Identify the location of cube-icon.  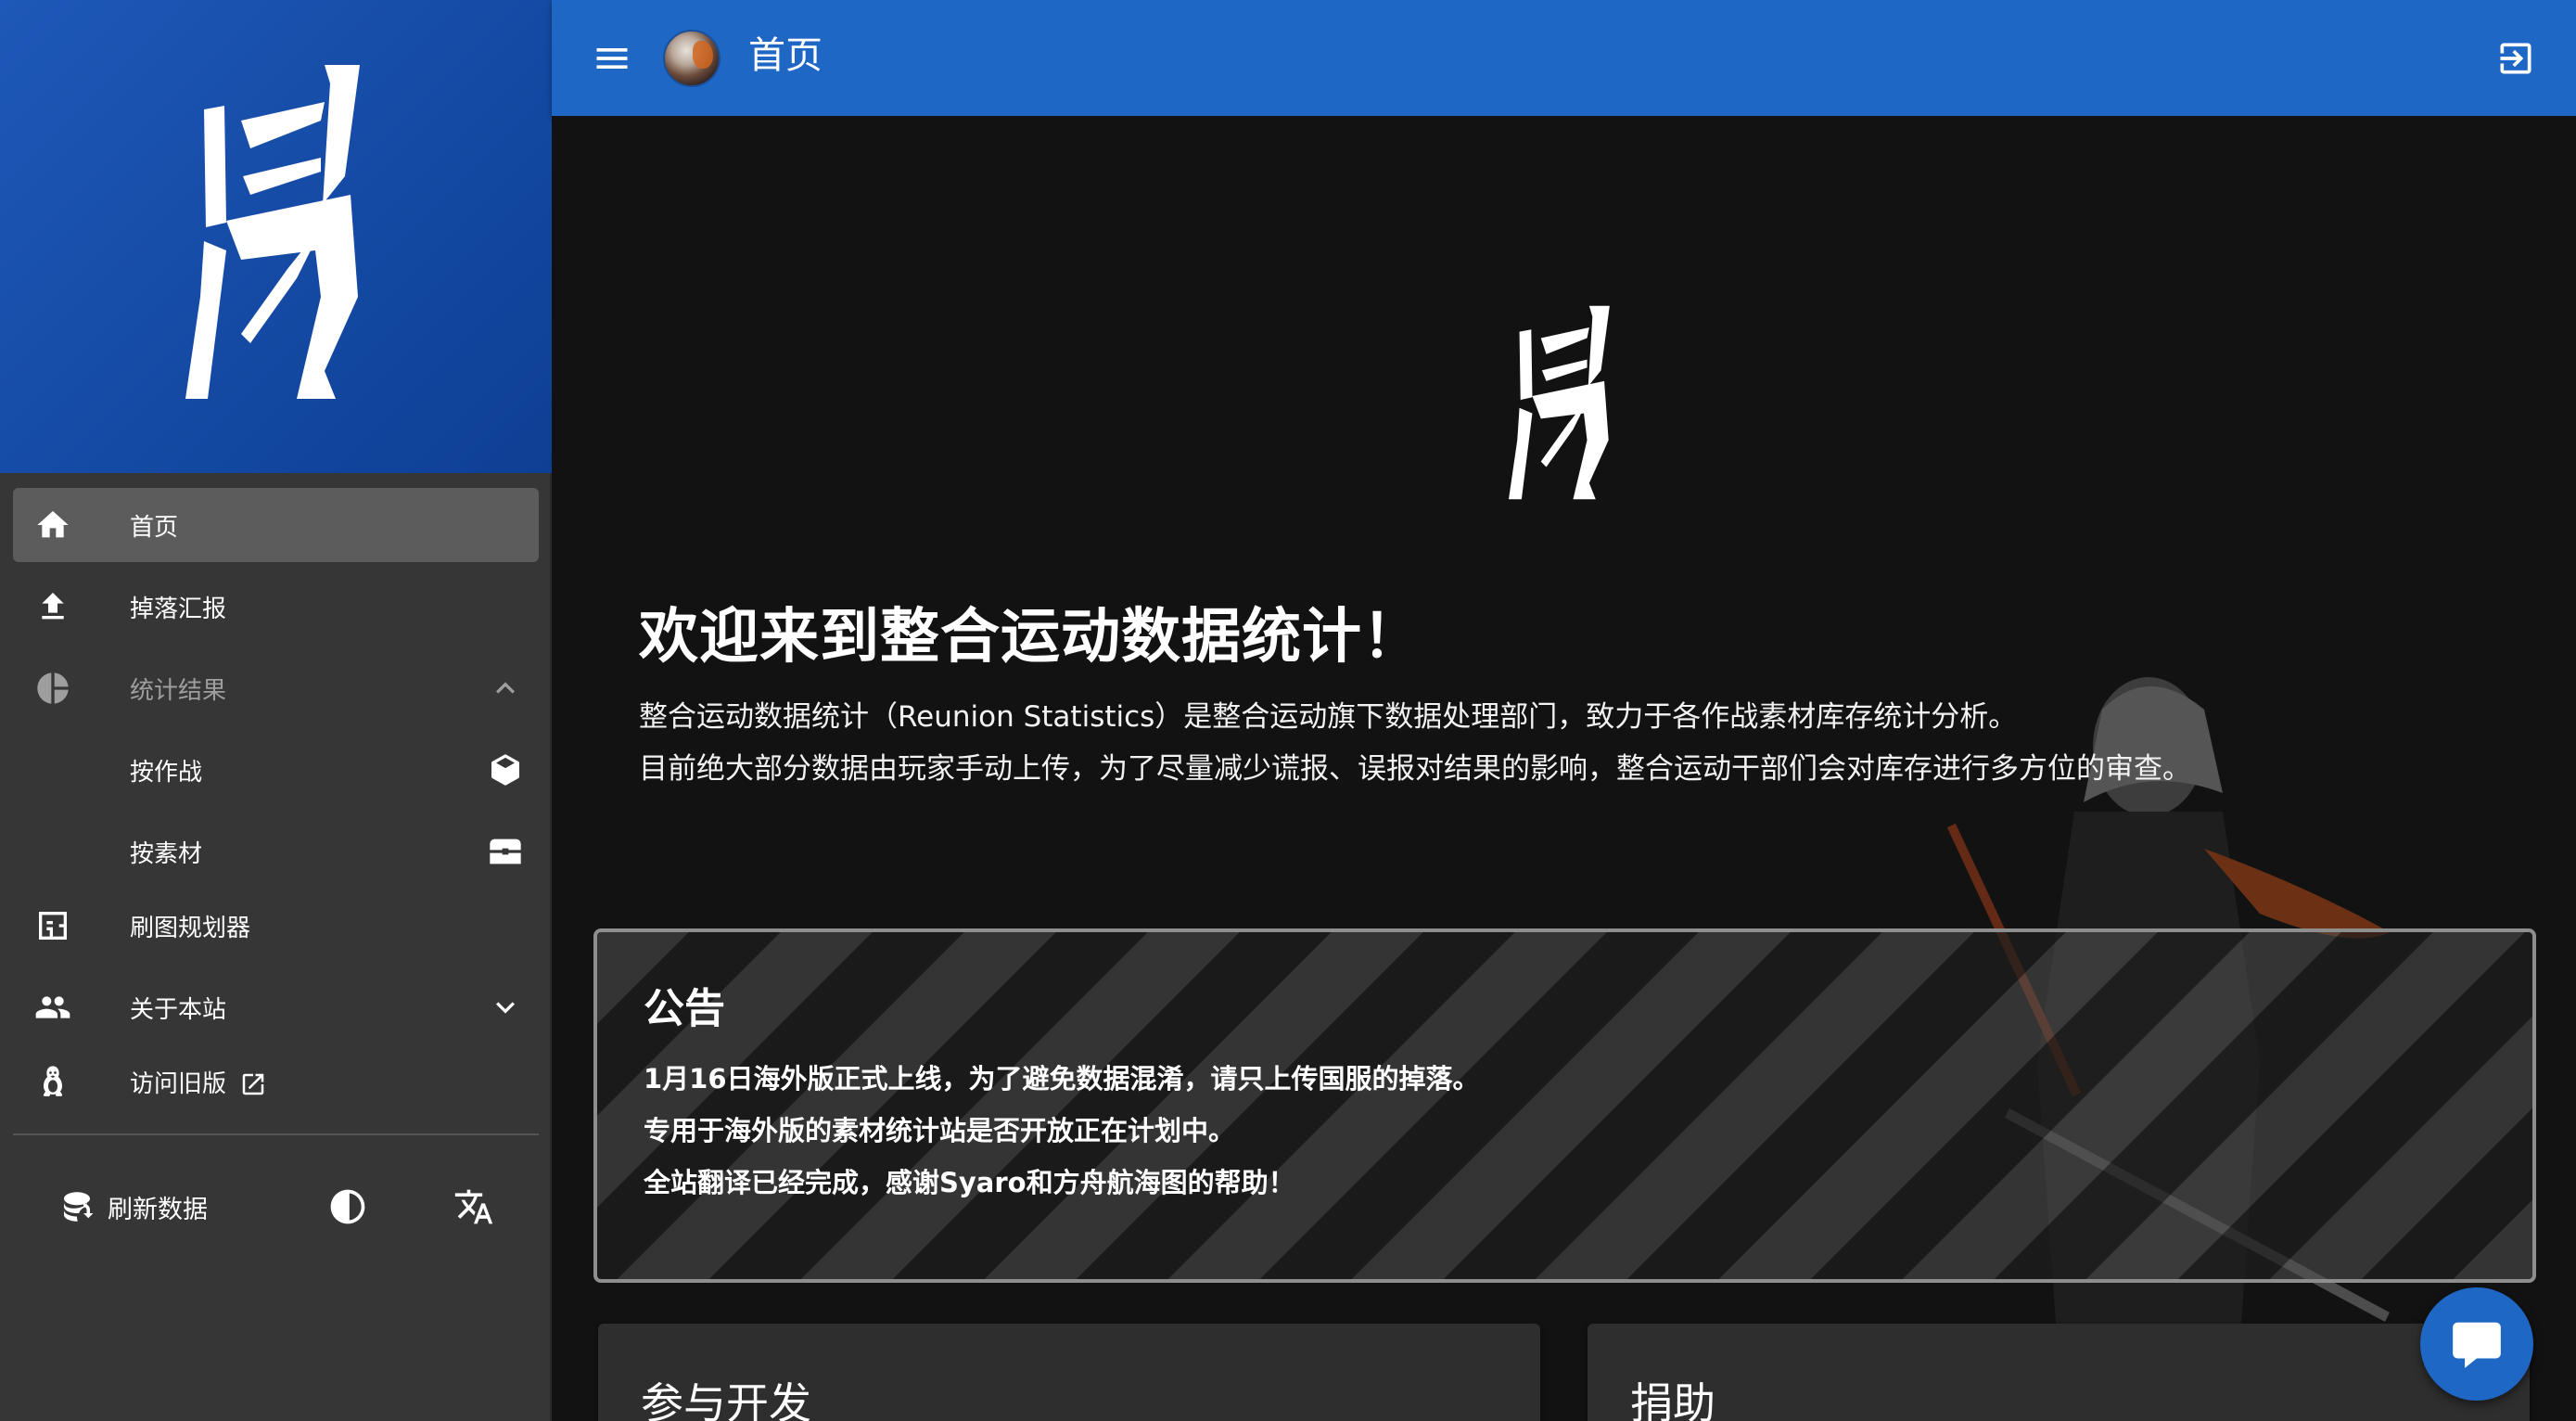
(505, 770).